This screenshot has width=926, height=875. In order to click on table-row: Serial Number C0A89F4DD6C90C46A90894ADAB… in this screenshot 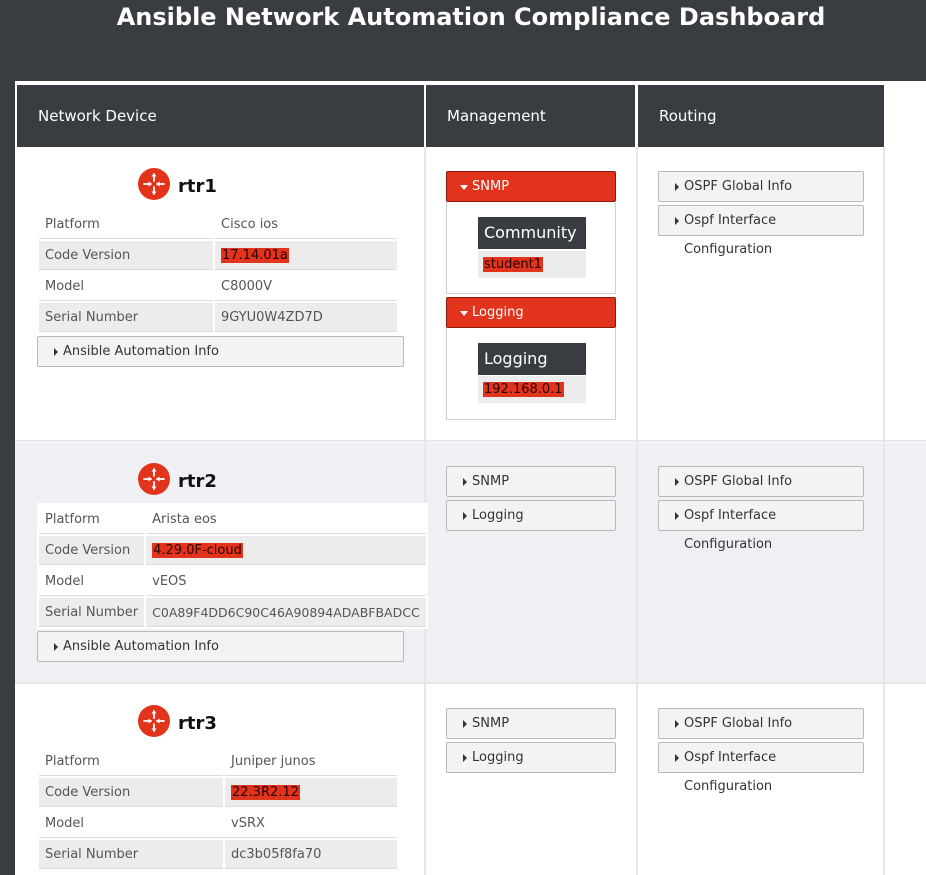, I will do `click(232, 612)`.